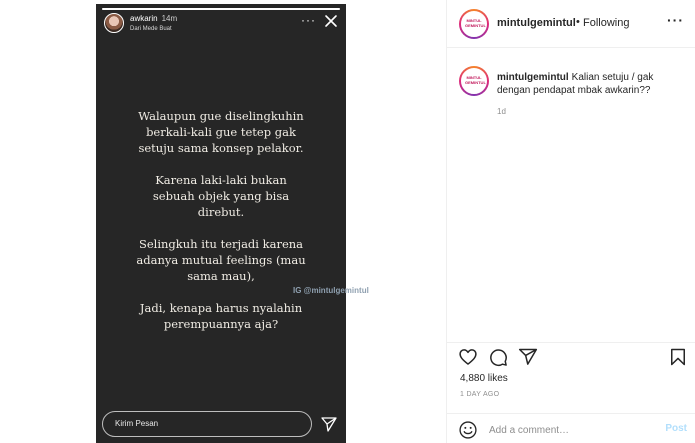  I want to click on watermark: IG @mintulgemintul, so click(331, 290).